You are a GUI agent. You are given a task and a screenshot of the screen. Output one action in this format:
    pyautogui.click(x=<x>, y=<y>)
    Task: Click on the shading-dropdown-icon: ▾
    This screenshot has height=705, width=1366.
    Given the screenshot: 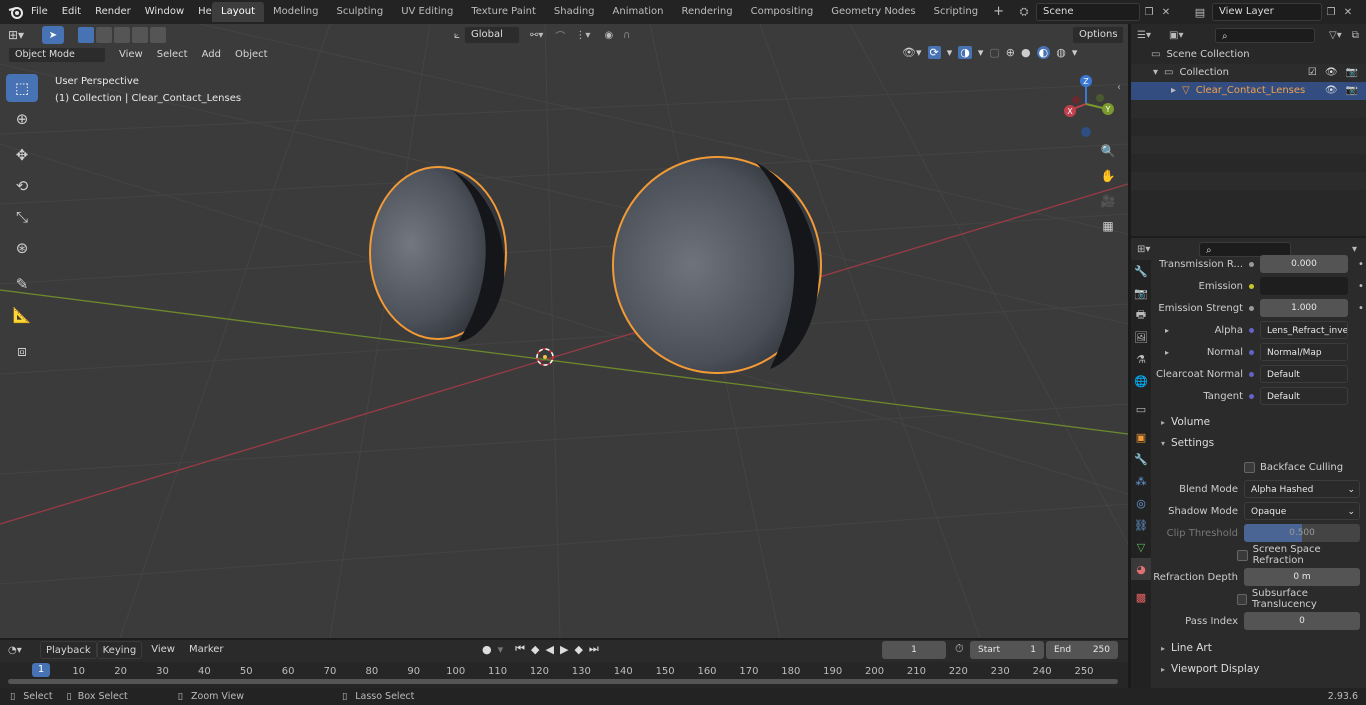 What is the action you would take?
    pyautogui.click(x=1075, y=52)
    